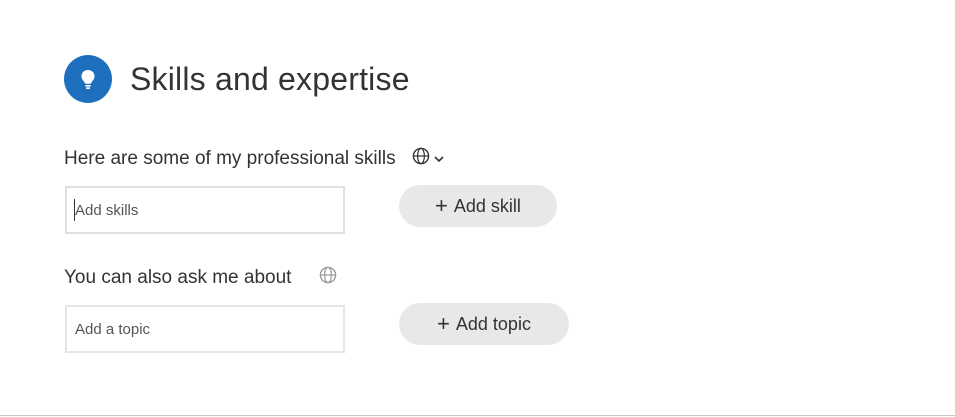 This screenshot has width=955, height=417. I want to click on skills-visibility-dropdown, so click(428, 159).